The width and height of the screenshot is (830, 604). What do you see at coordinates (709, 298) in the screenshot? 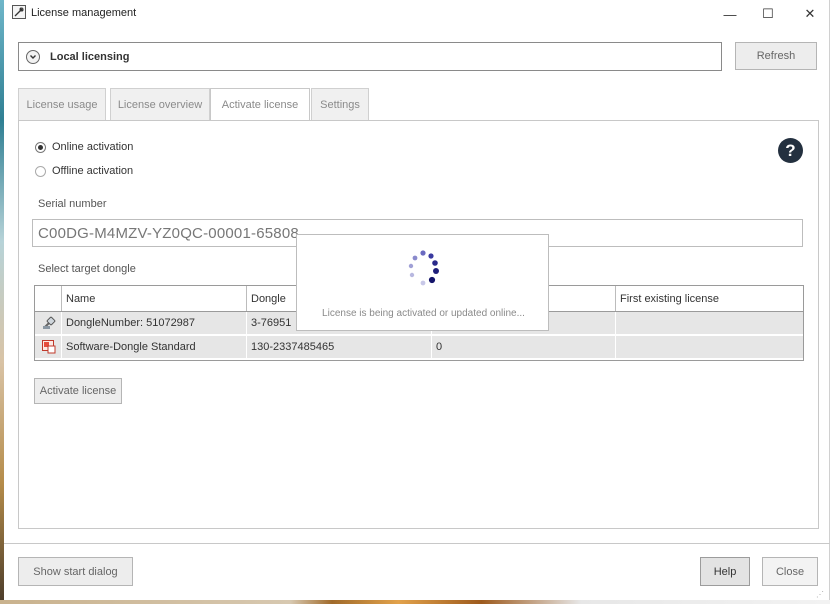
I see `column-header-first-existing-license: First existing license` at bounding box center [709, 298].